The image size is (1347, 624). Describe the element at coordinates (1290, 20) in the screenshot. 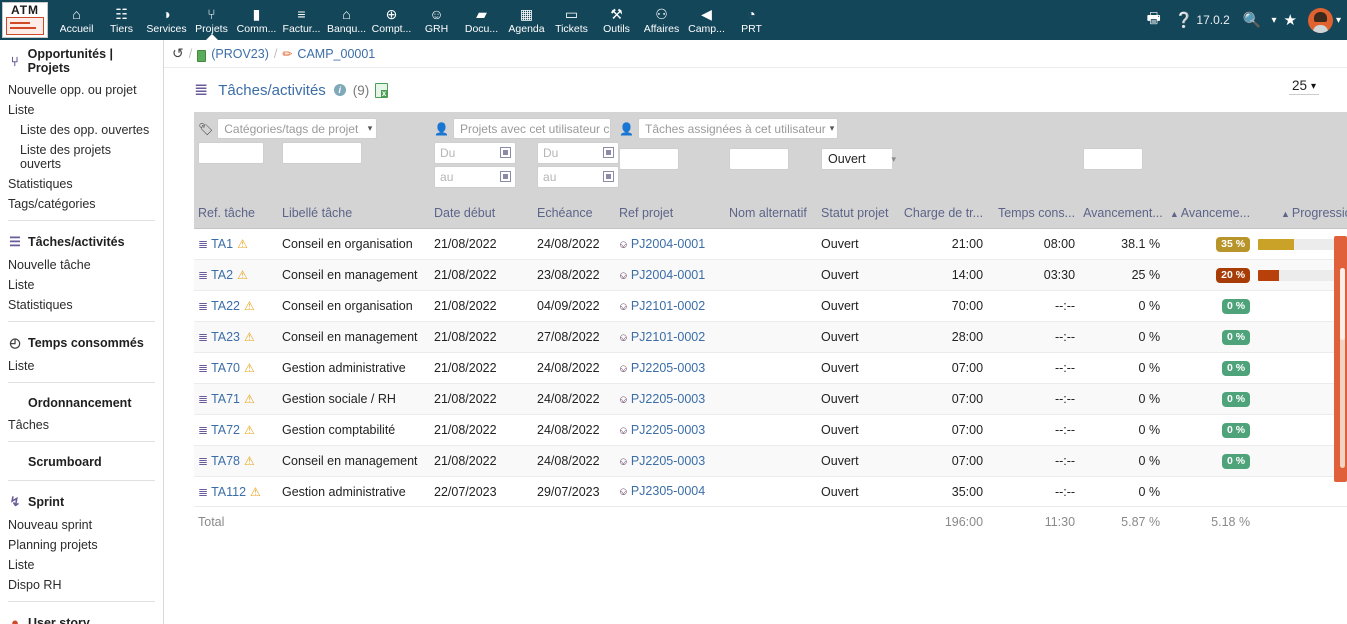

I see `star-icon: ★` at that location.